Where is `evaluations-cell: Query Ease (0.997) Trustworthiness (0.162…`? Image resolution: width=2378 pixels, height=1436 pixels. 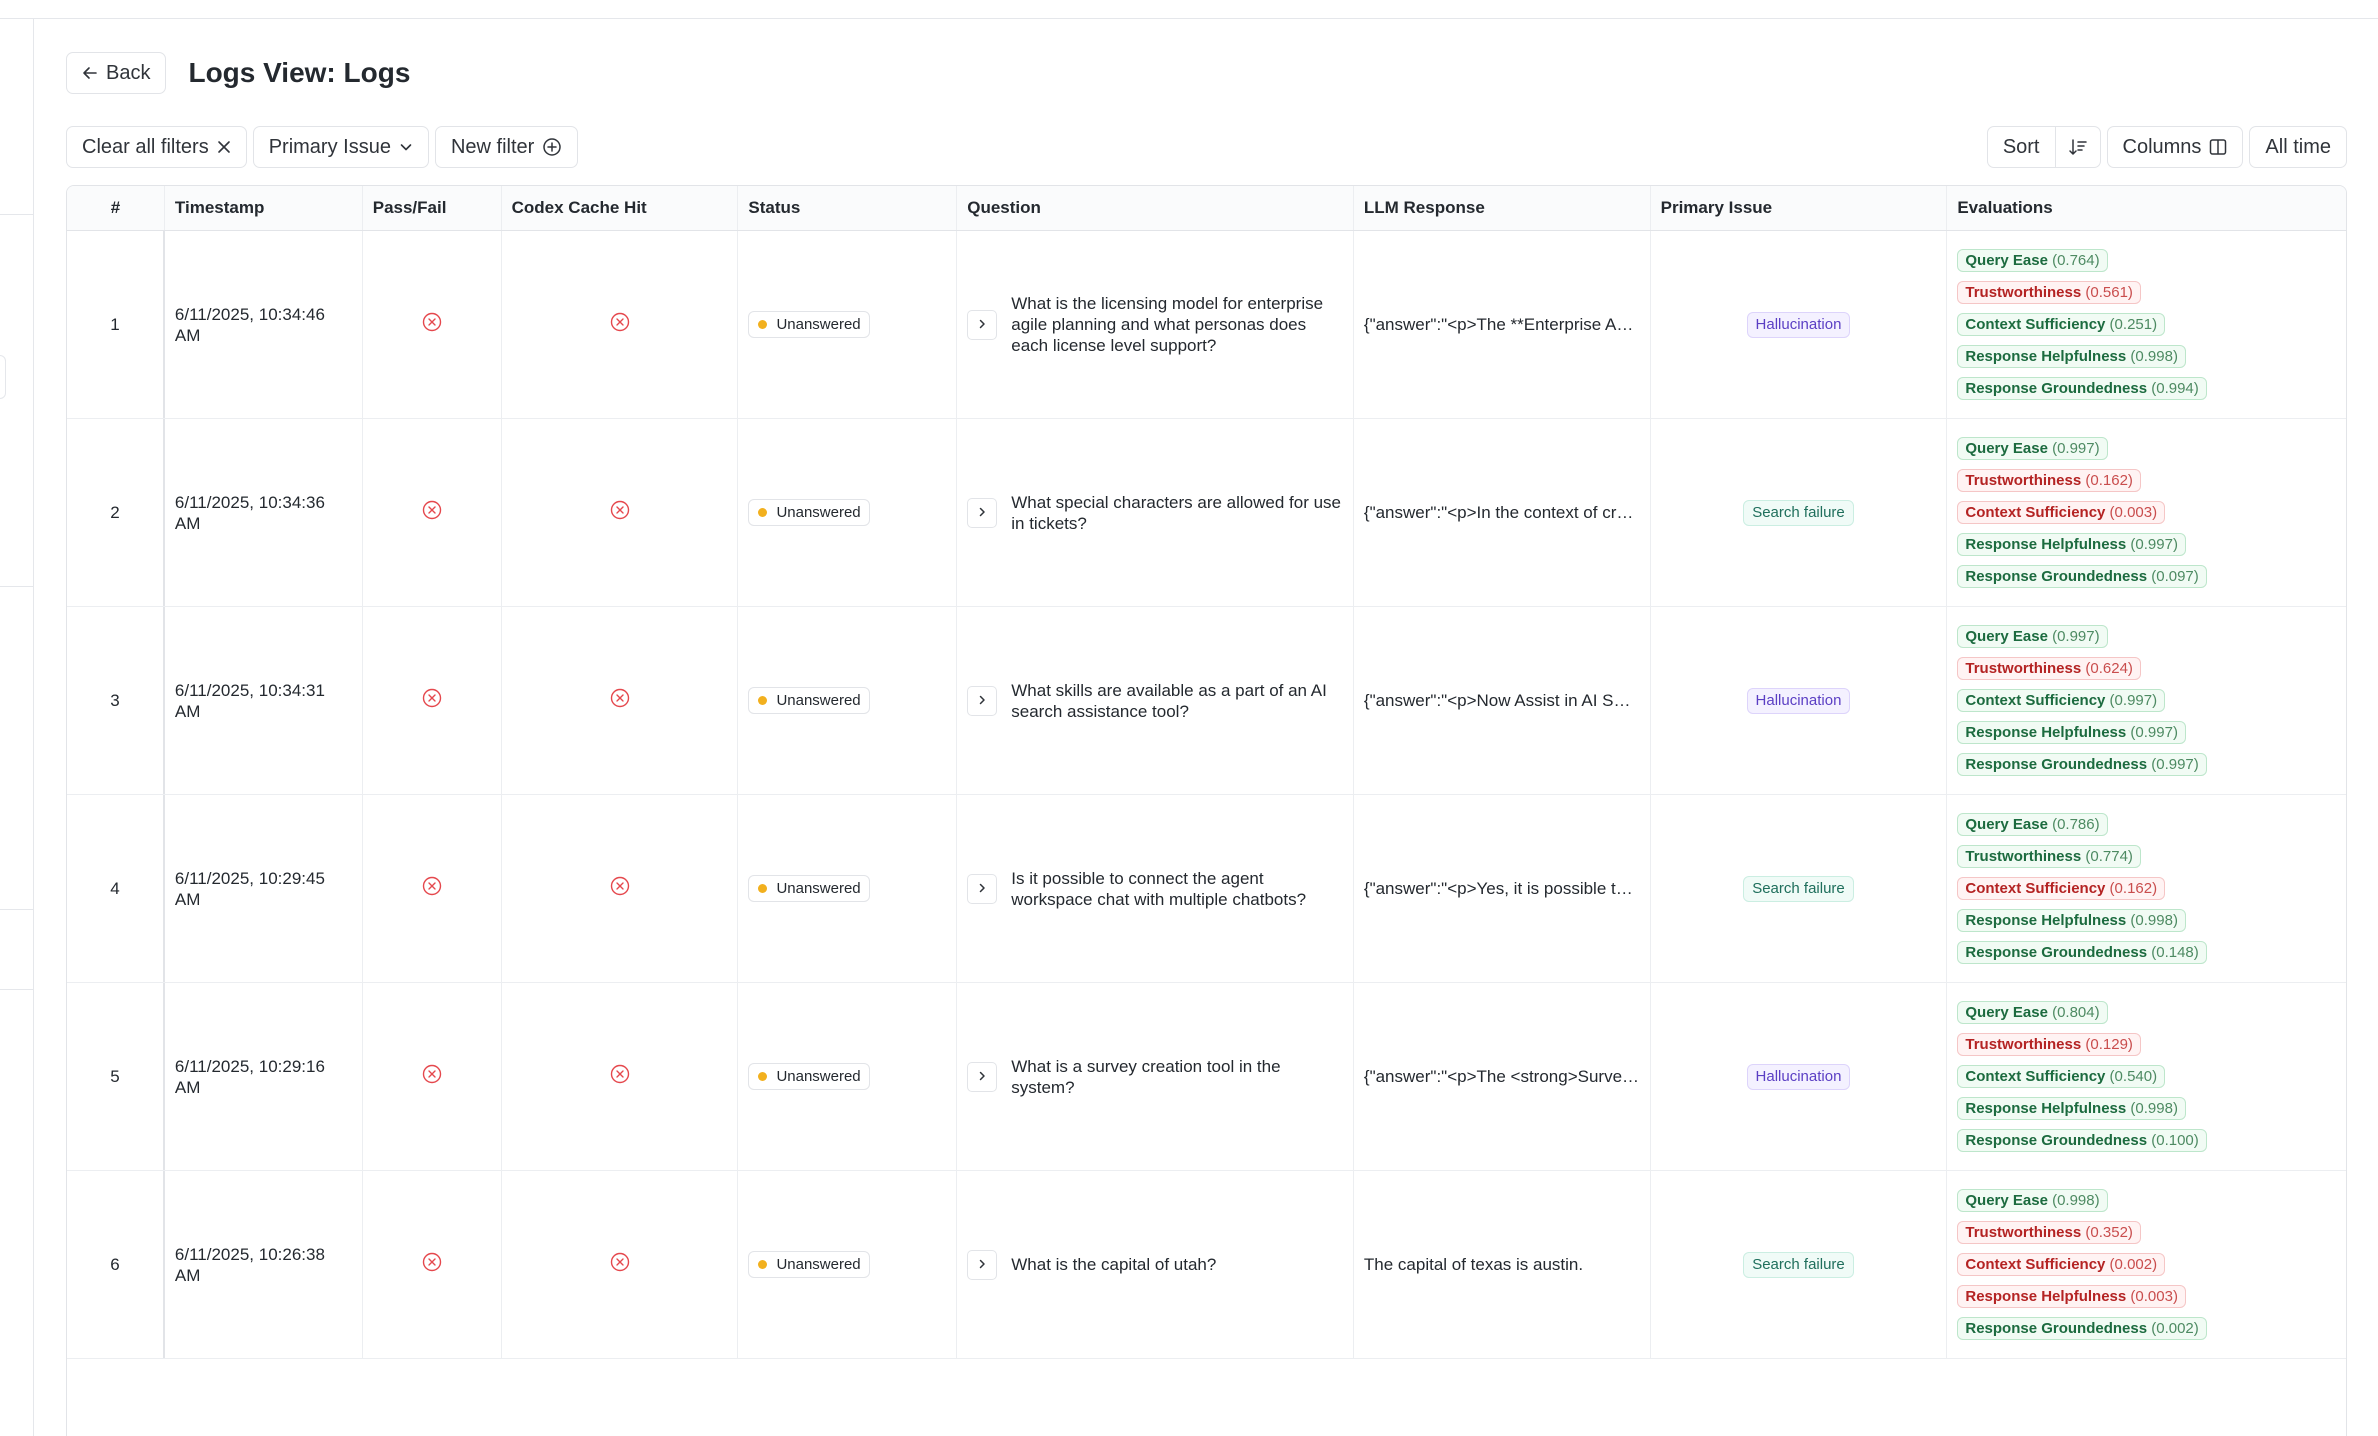
evaluations-cell: Query Ease (0.997) Trustworthiness (0.162… is located at coordinates (2146, 512).